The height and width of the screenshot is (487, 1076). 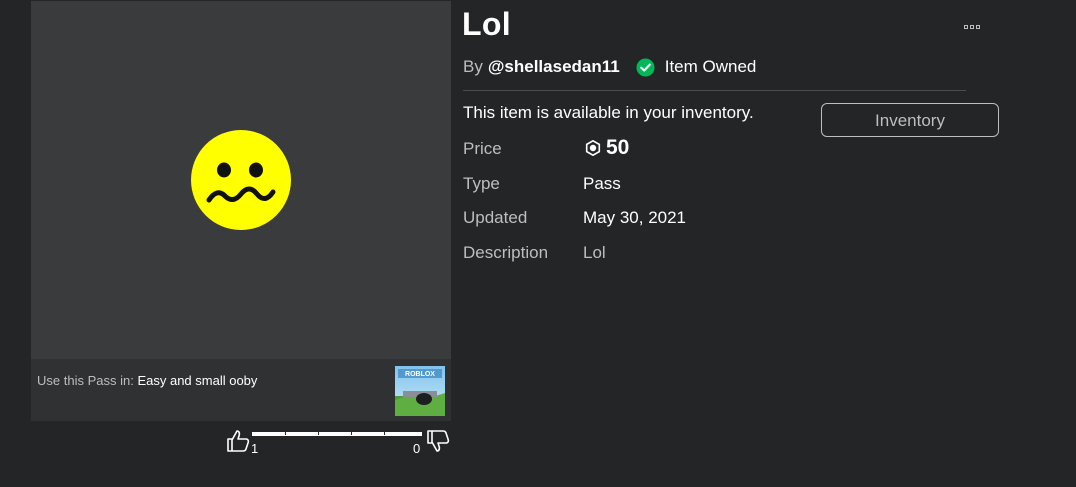 What do you see at coordinates (473, 66) in the screenshot?
I see `by-label: By` at bounding box center [473, 66].